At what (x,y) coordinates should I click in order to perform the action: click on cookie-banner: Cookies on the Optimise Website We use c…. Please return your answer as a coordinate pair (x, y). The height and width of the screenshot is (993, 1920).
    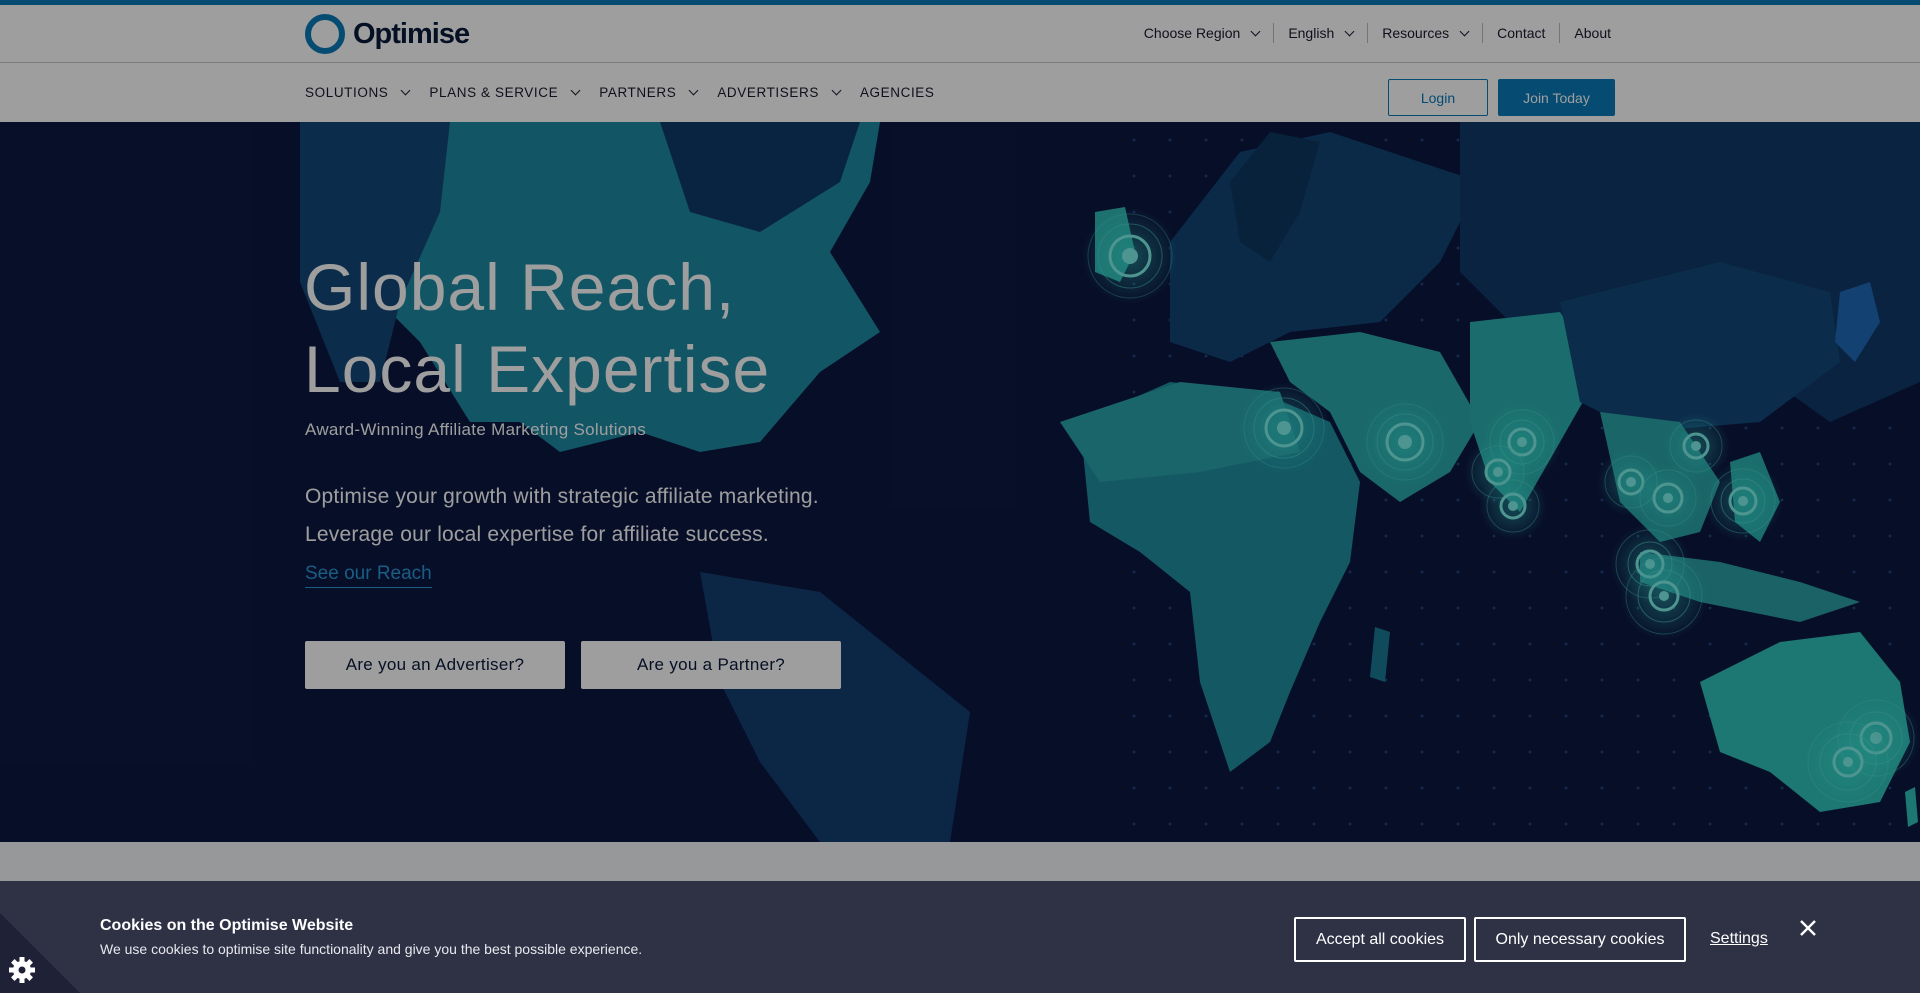
    Looking at the image, I should click on (960, 937).